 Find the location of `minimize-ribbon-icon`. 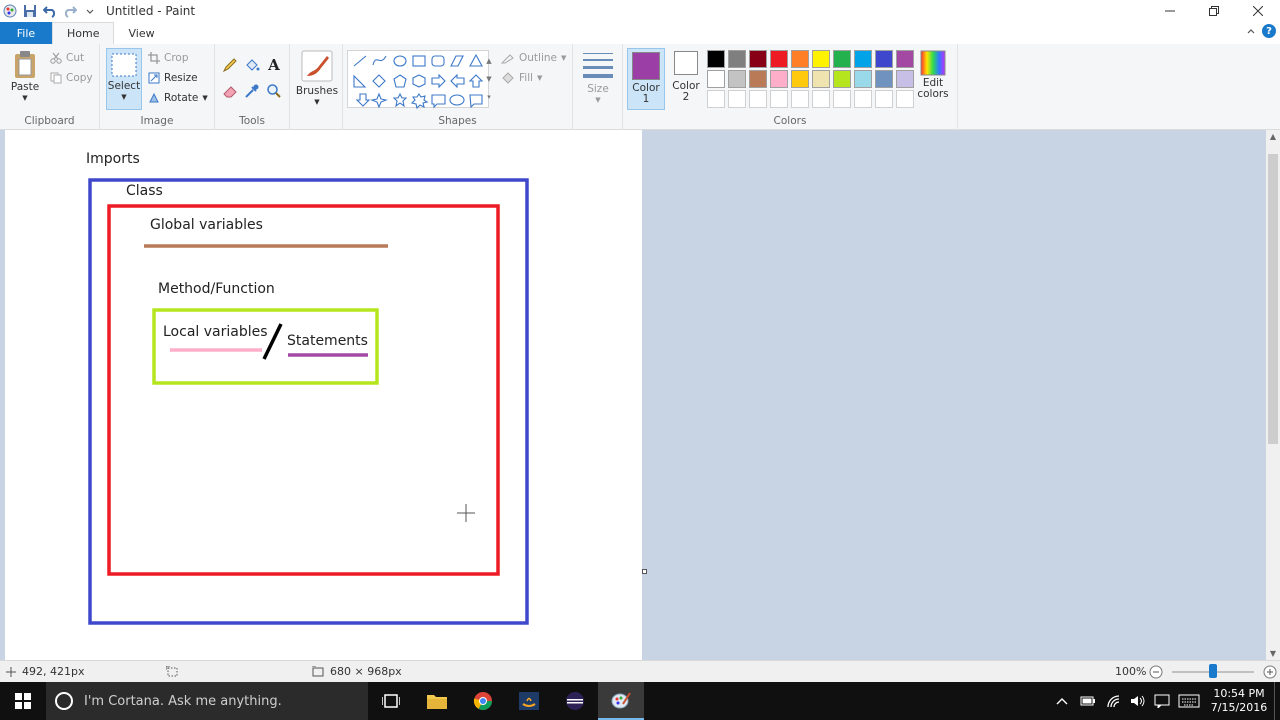

minimize-ribbon-icon is located at coordinates (1251, 31).